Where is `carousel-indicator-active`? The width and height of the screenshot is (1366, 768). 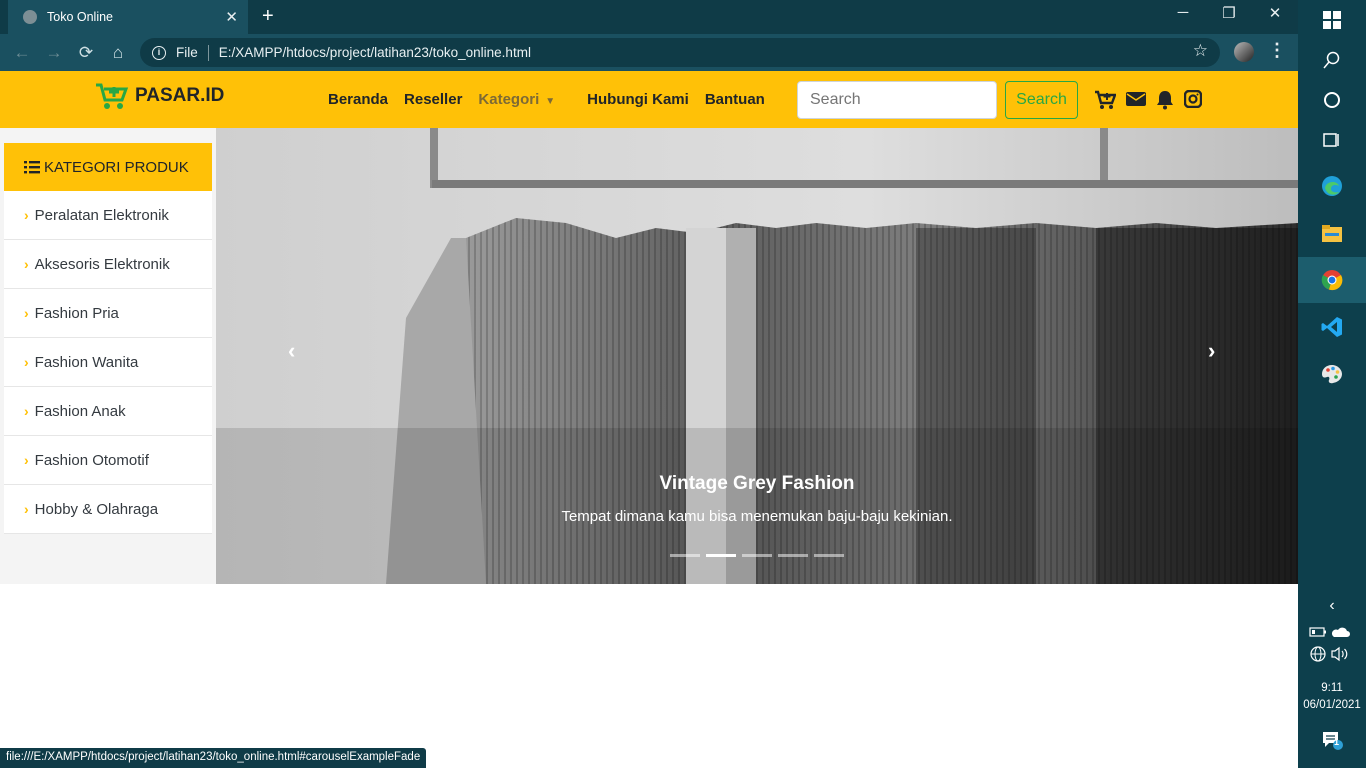
carousel-indicator-active is located at coordinates (721, 555).